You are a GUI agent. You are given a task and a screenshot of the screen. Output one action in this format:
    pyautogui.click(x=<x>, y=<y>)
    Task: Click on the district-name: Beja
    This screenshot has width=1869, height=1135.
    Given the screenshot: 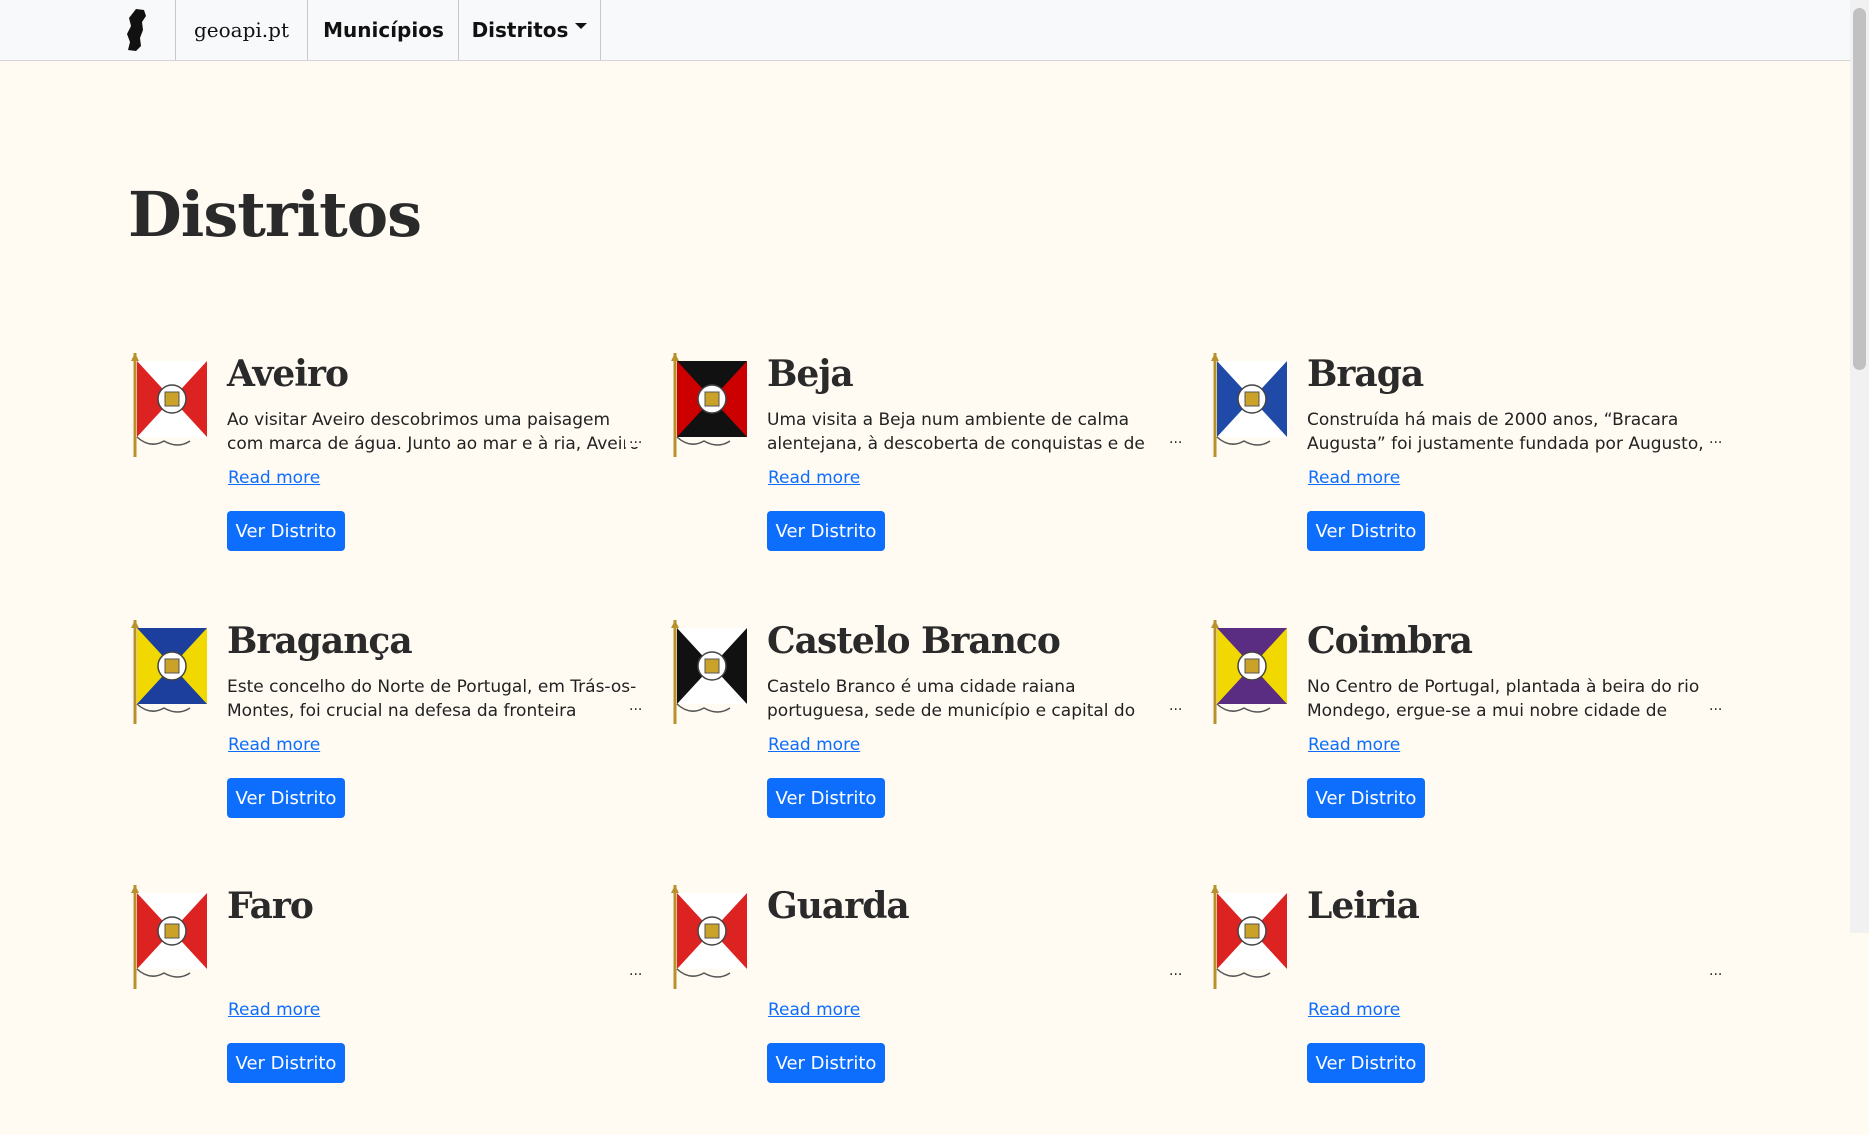 What is the action you would take?
    pyautogui.click(x=810, y=374)
    